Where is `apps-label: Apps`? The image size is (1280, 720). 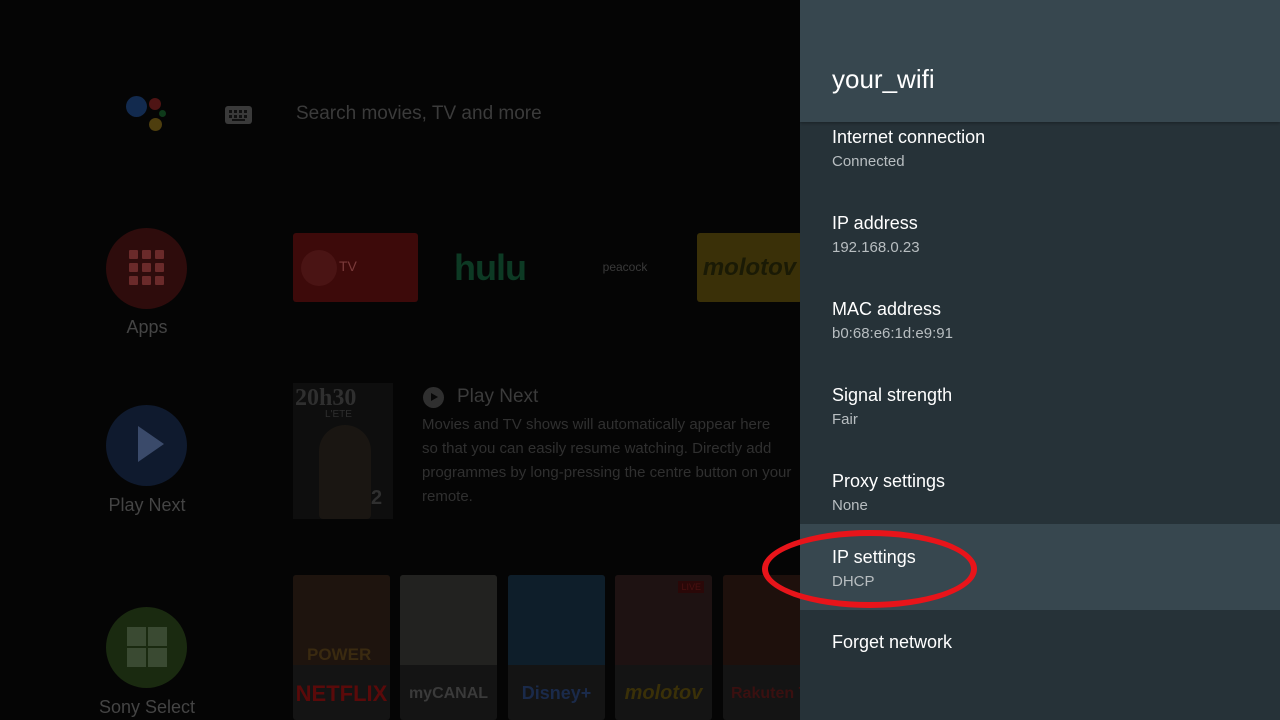 apps-label: Apps is located at coordinates (147, 327).